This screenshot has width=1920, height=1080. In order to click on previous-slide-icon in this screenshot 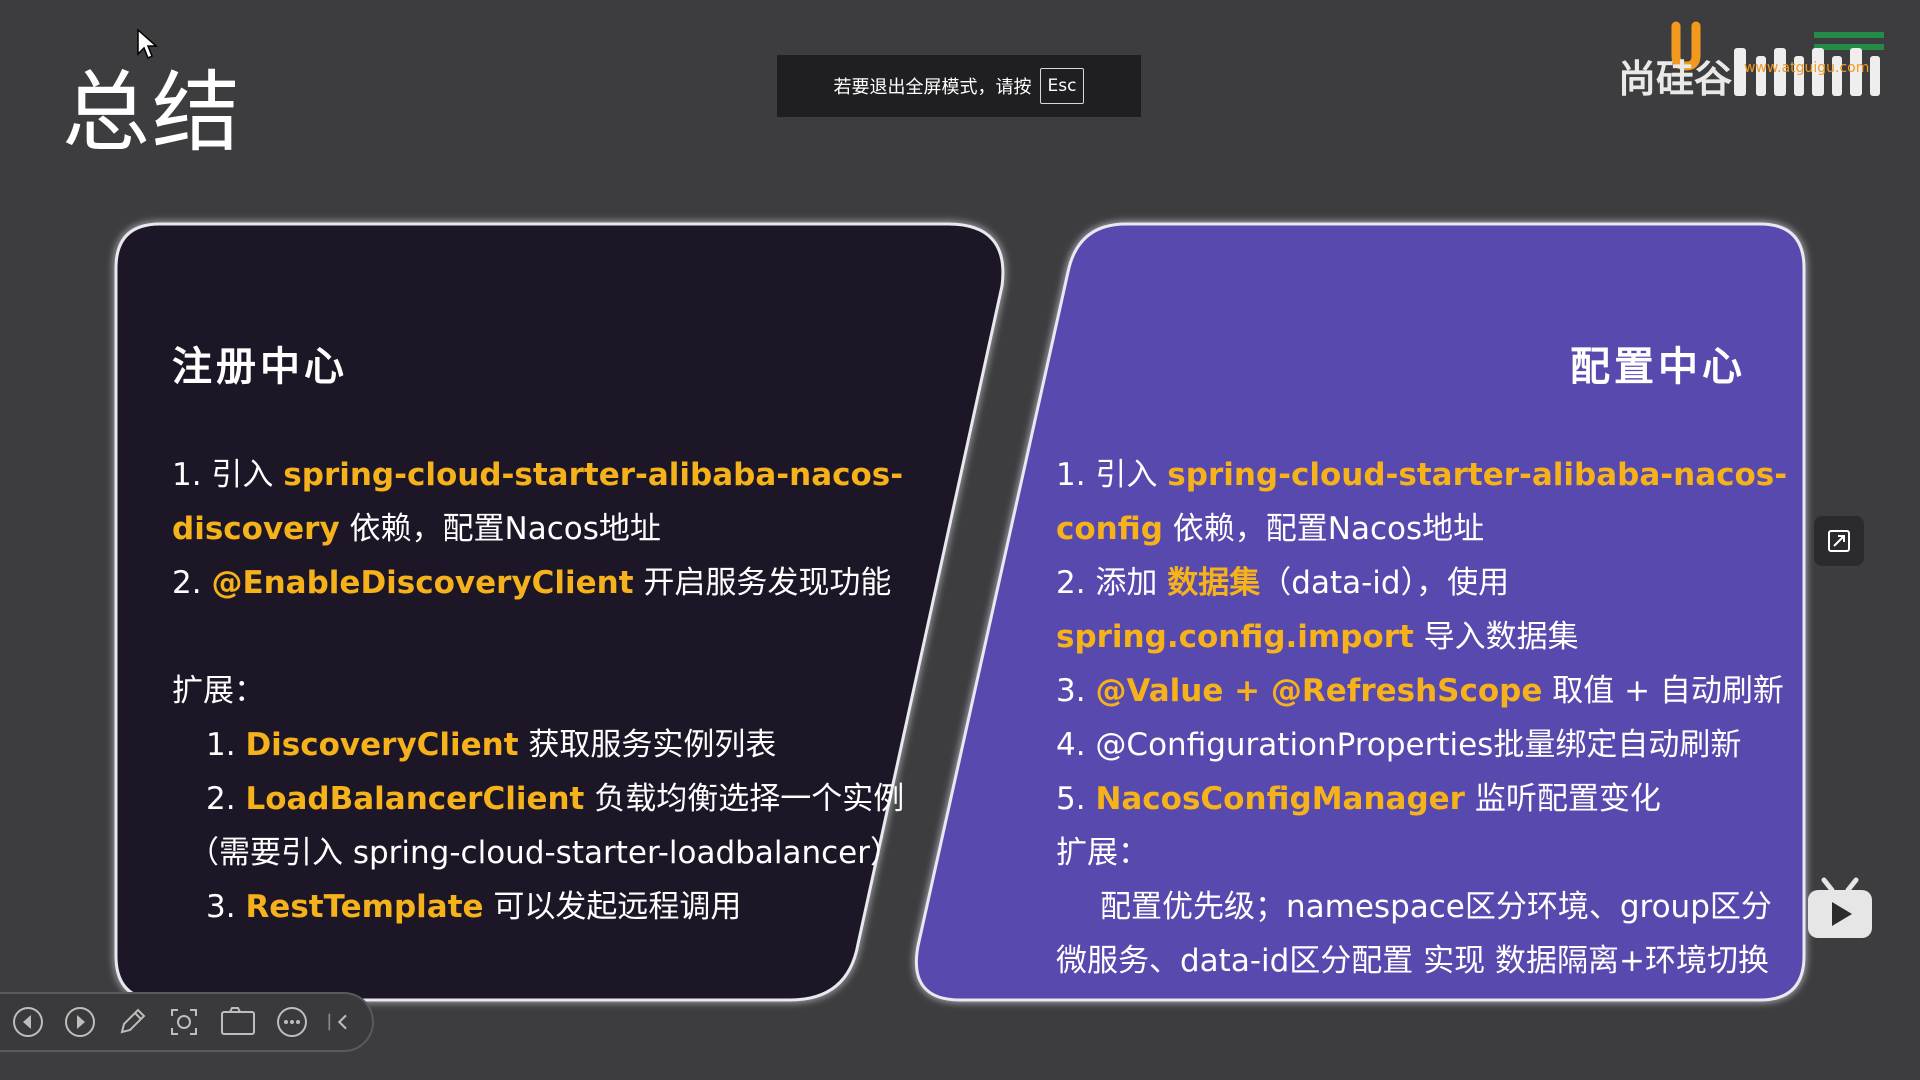, I will do `click(28, 1022)`.